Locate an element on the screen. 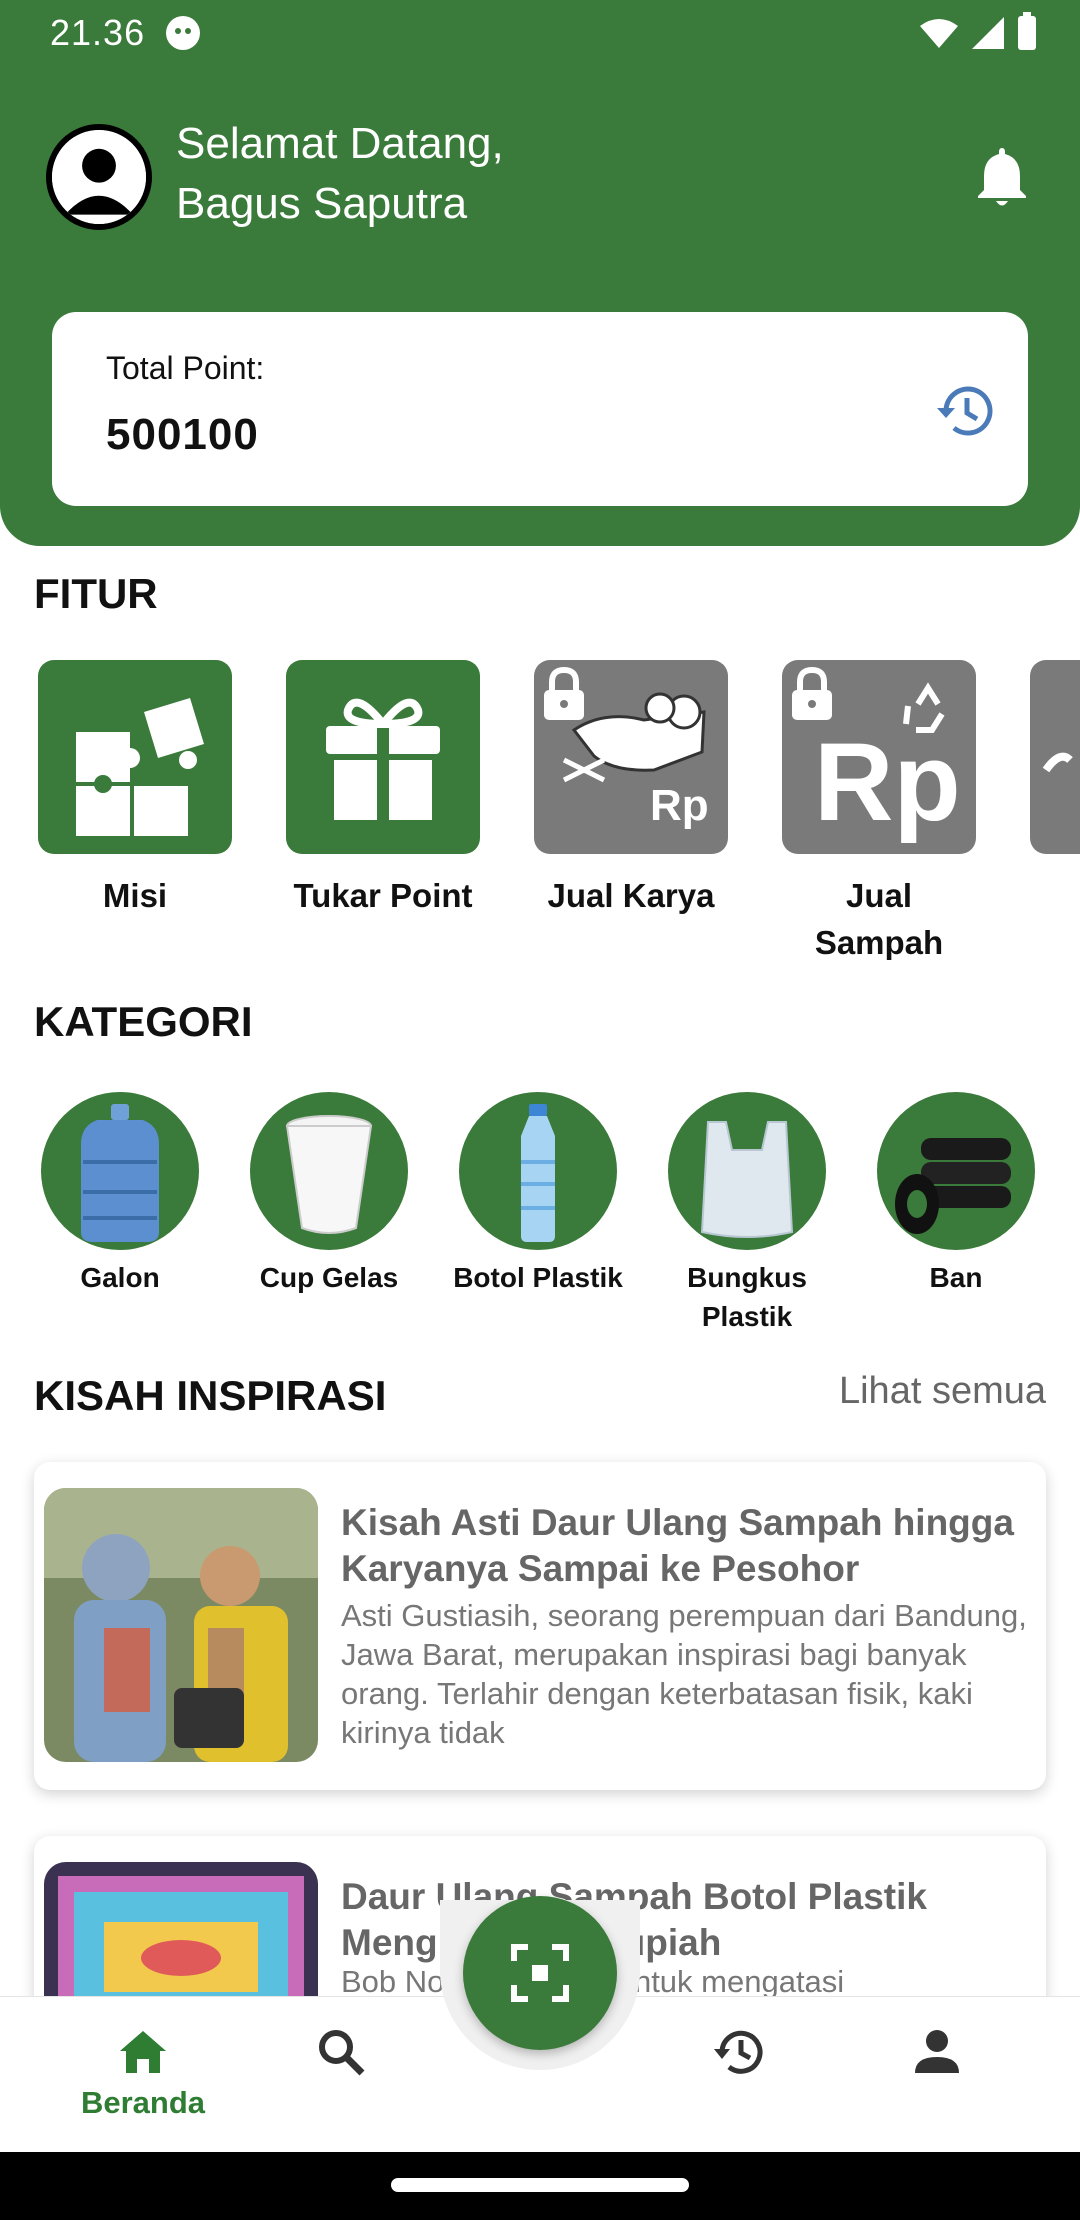  points-value: 500100 is located at coordinates (182, 434).